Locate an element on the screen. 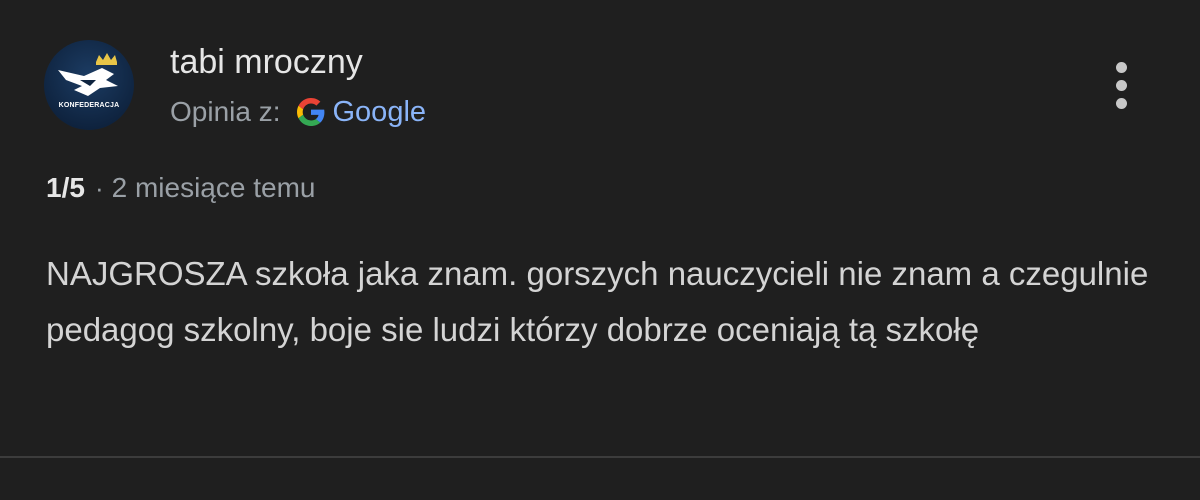 The image size is (1200, 500). divider is located at coordinates (600, 457).